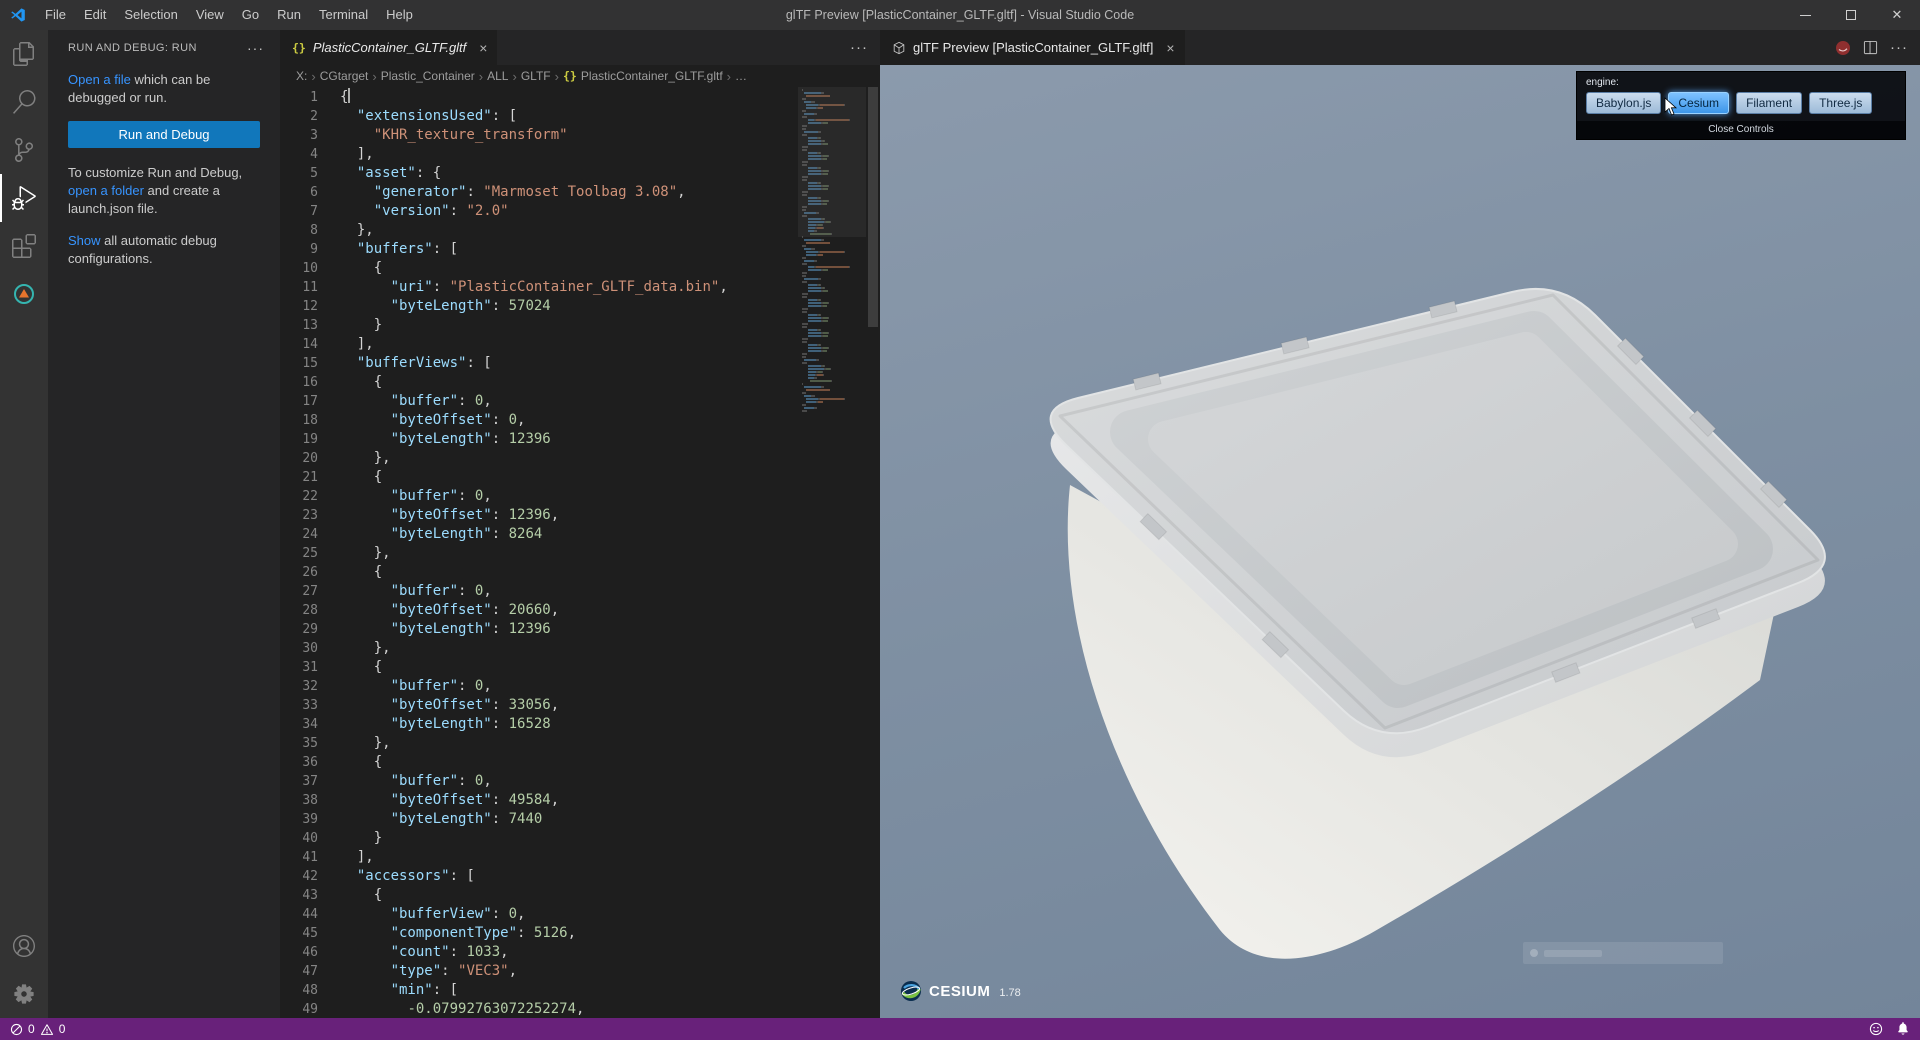  What do you see at coordinates (539, 439) in the screenshot?
I see `code-line: 19 "byteLength": 12396` at bounding box center [539, 439].